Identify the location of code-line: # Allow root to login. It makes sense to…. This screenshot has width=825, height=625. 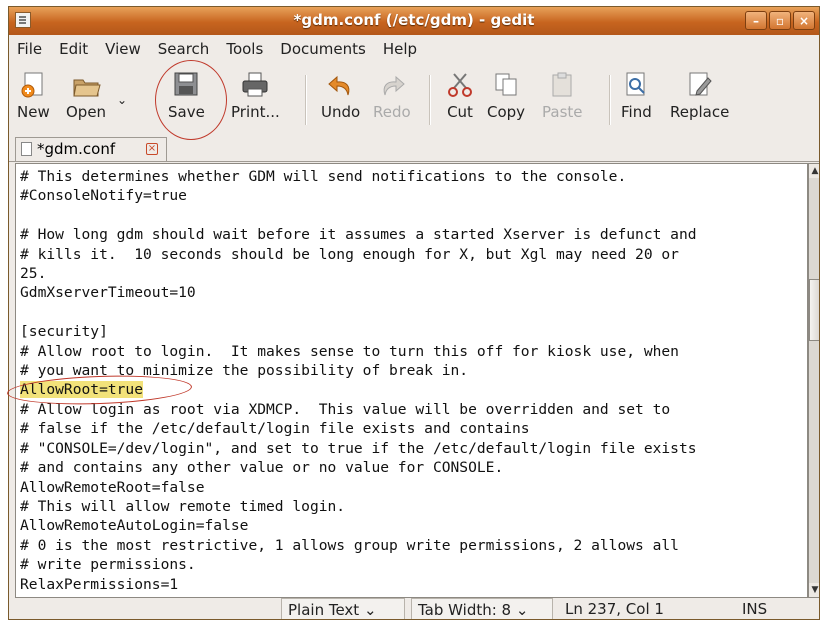
(349, 351).